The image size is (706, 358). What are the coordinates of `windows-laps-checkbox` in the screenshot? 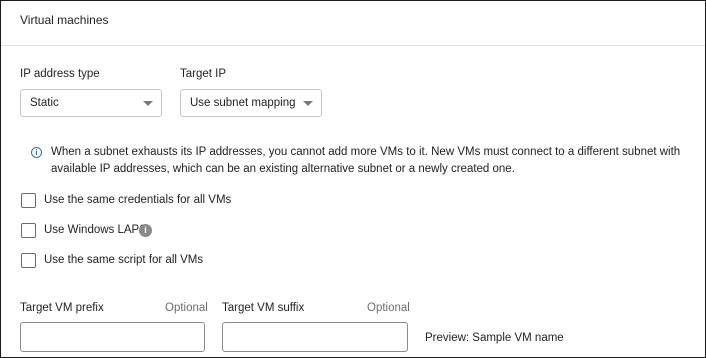 It's located at (28, 230).